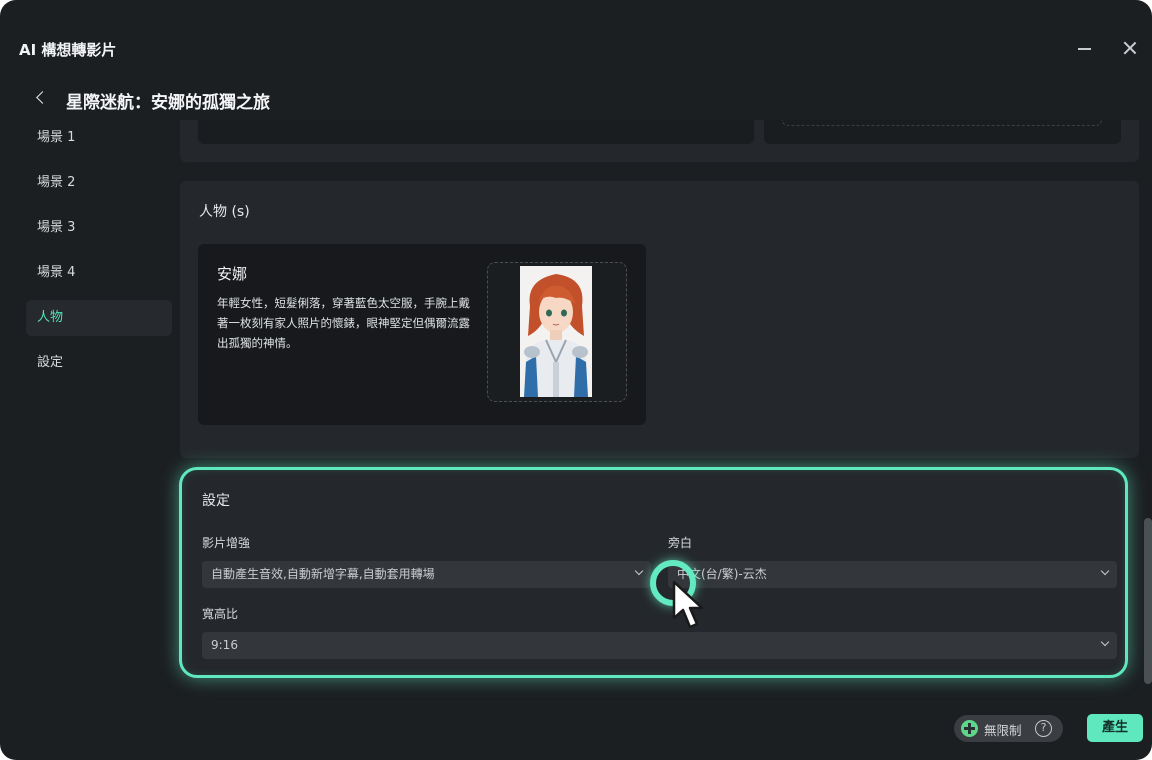 This screenshot has height=760, width=1152. I want to click on aspect-ratio-select: 9:16, so click(659, 645).